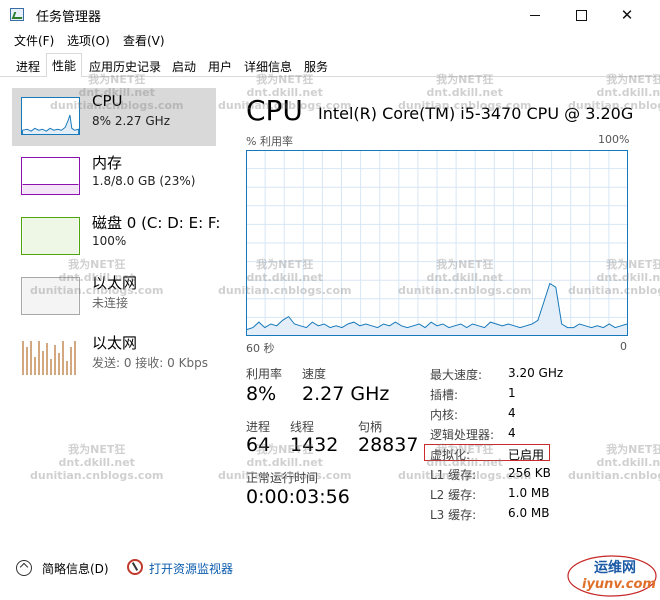  I want to click on spec-l3-cache-value: 6.0 MB, so click(529, 513).